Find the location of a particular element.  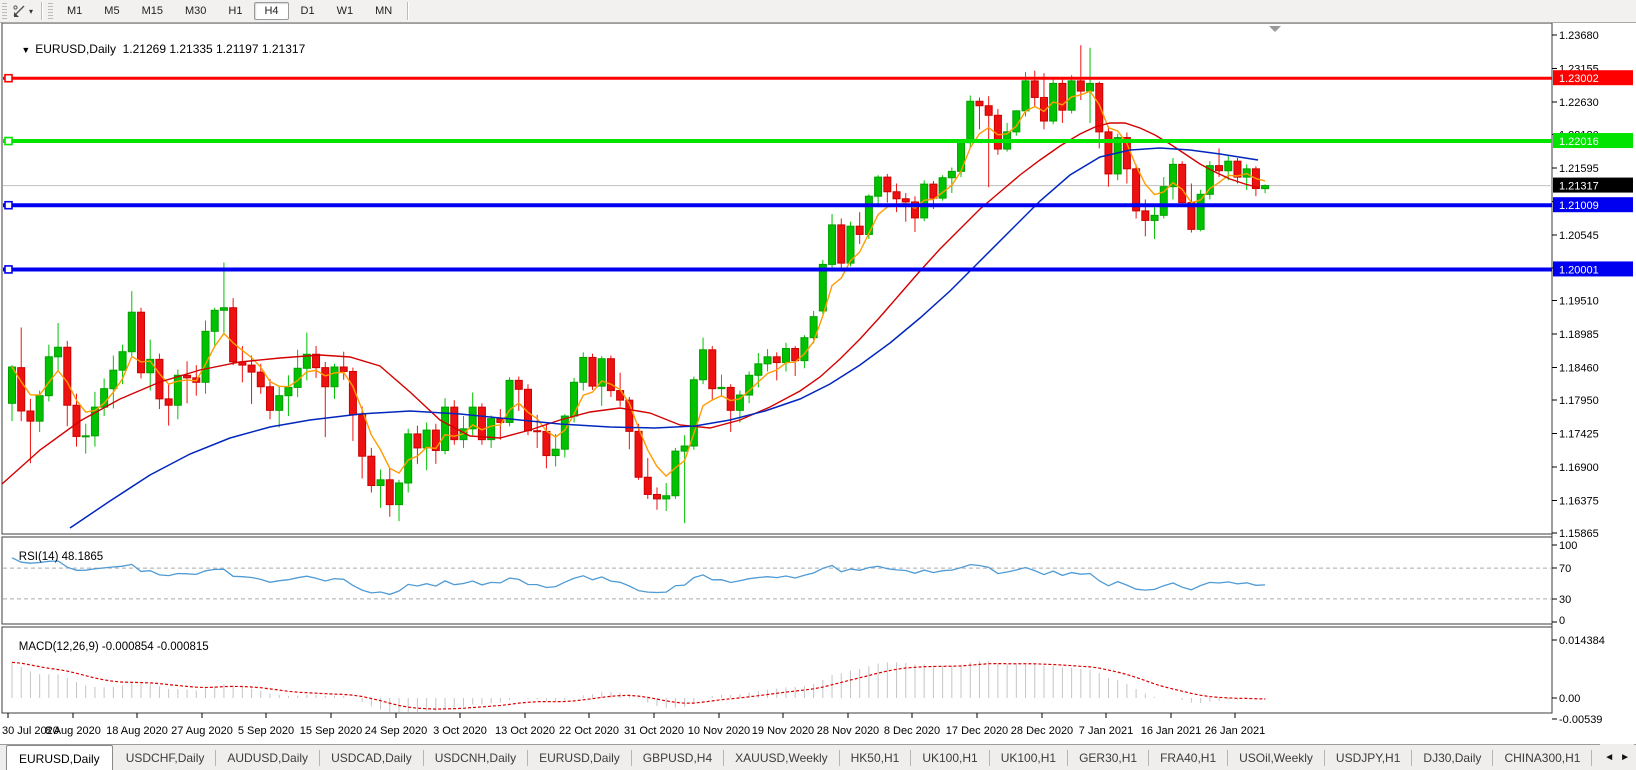

tool-dropdown-caret: ▾ is located at coordinates (31, 11).